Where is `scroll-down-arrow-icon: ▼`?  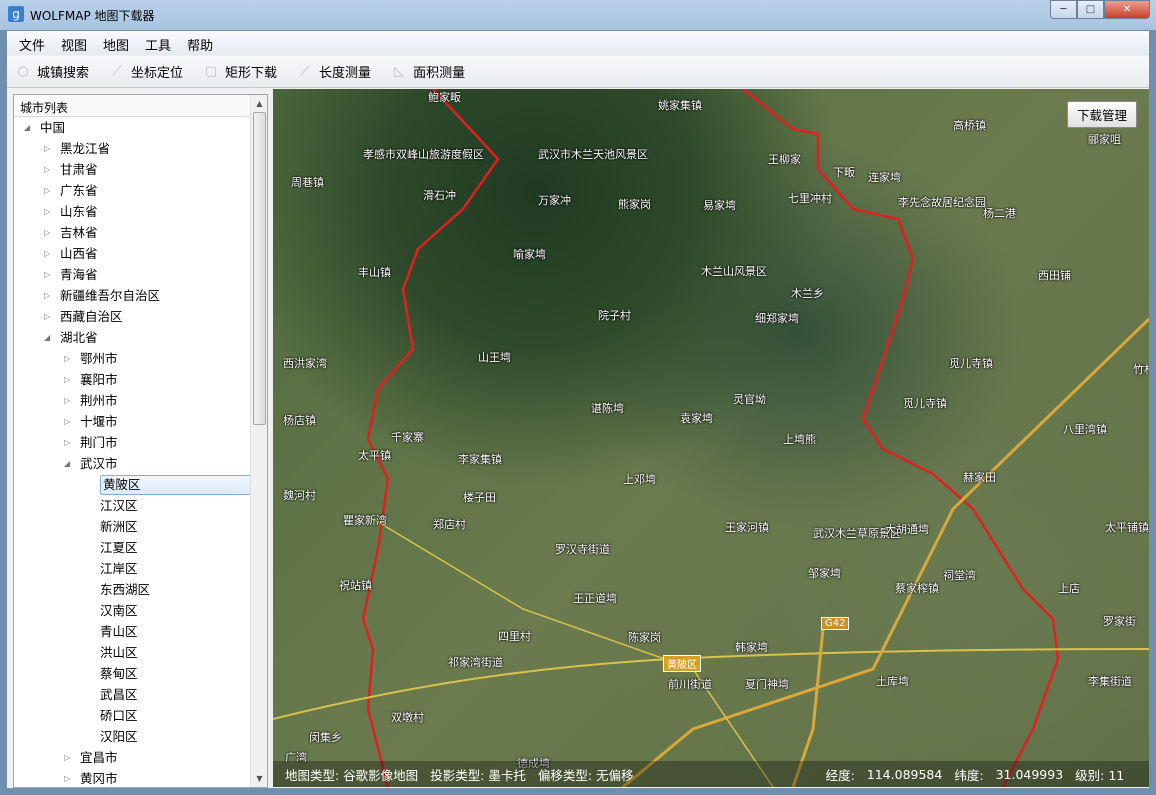 scroll-down-arrow-icon: ▼ is located at coordinates (259, 778).